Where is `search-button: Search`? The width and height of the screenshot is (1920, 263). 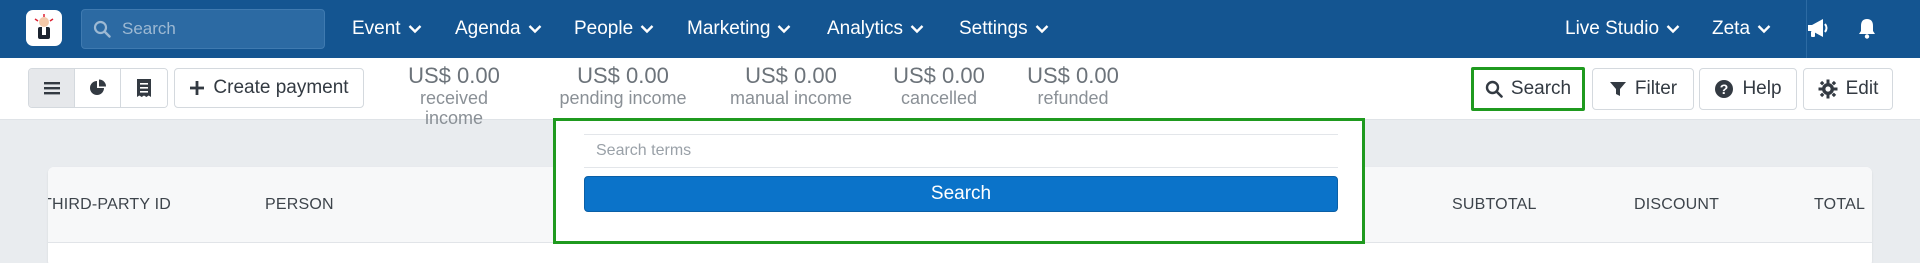
search-button: Search is located at coordinates (1528, 89).